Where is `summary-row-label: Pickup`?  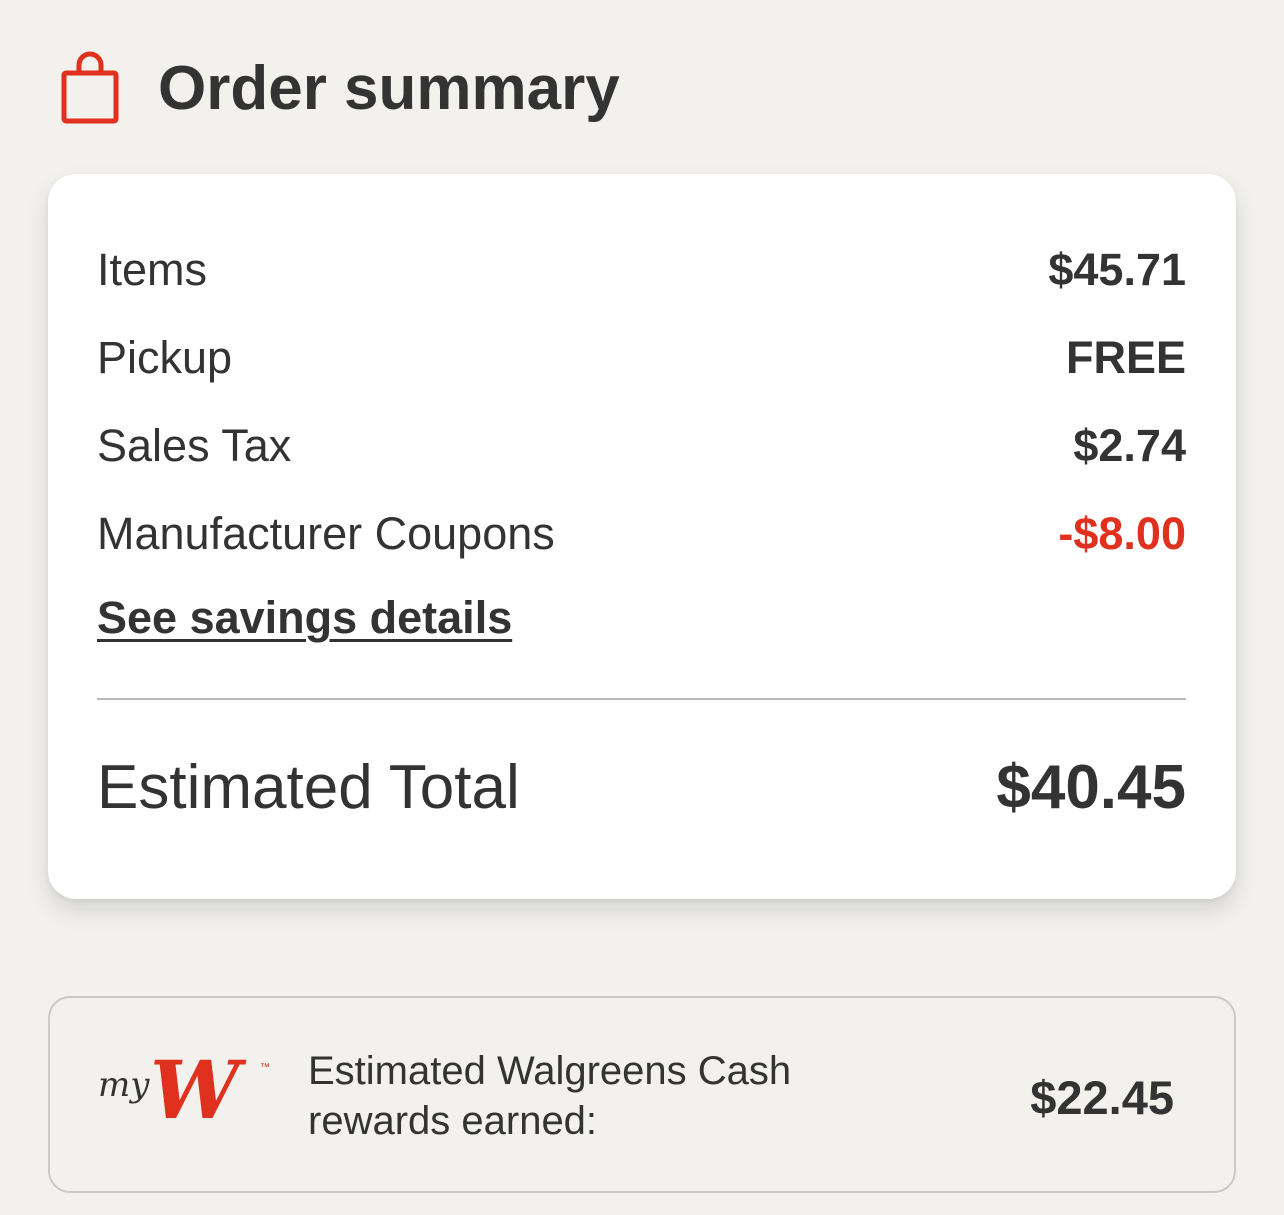 summary-row-label: Pickup is located at coordinates (165, 357).